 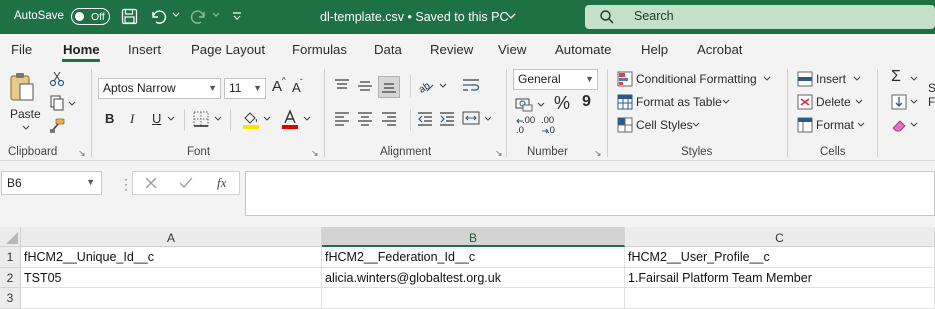 I want to click on fill-down-icon, so click(x=899, y=102).